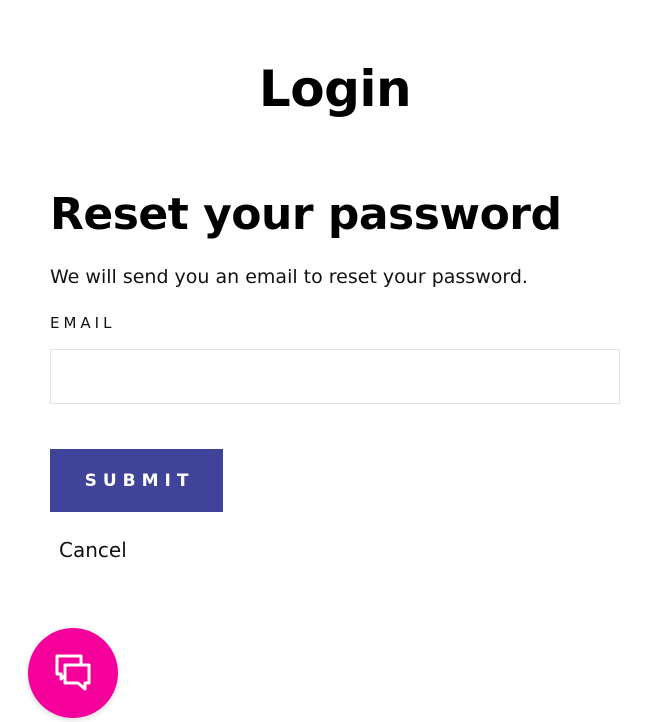 The image size is (654, 722). I want to click on page-title: Login, so click(335, 89).